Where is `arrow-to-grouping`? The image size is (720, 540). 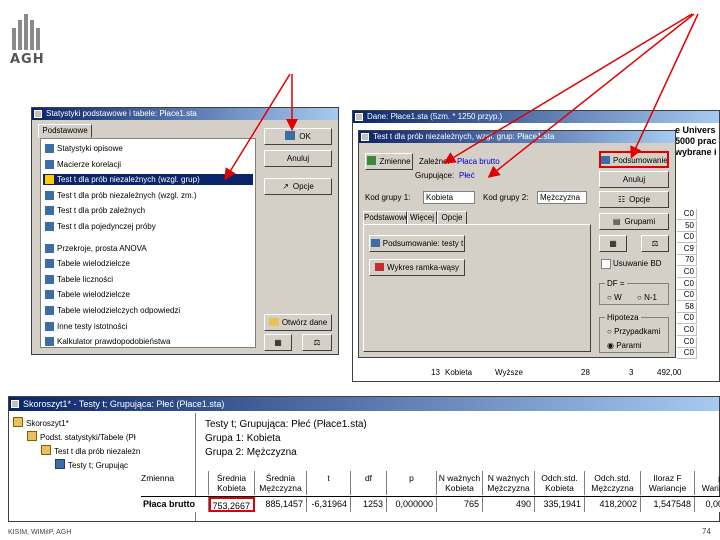
arrow-to-grouping is located at coordinates (591, 95).